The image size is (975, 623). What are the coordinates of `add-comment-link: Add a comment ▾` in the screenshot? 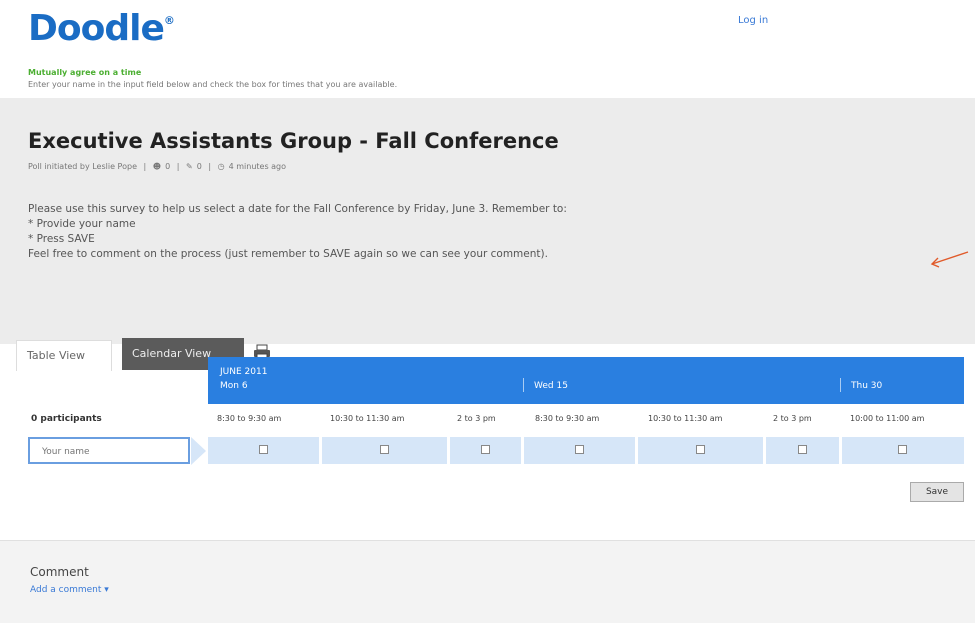 It's located at (69, 590).